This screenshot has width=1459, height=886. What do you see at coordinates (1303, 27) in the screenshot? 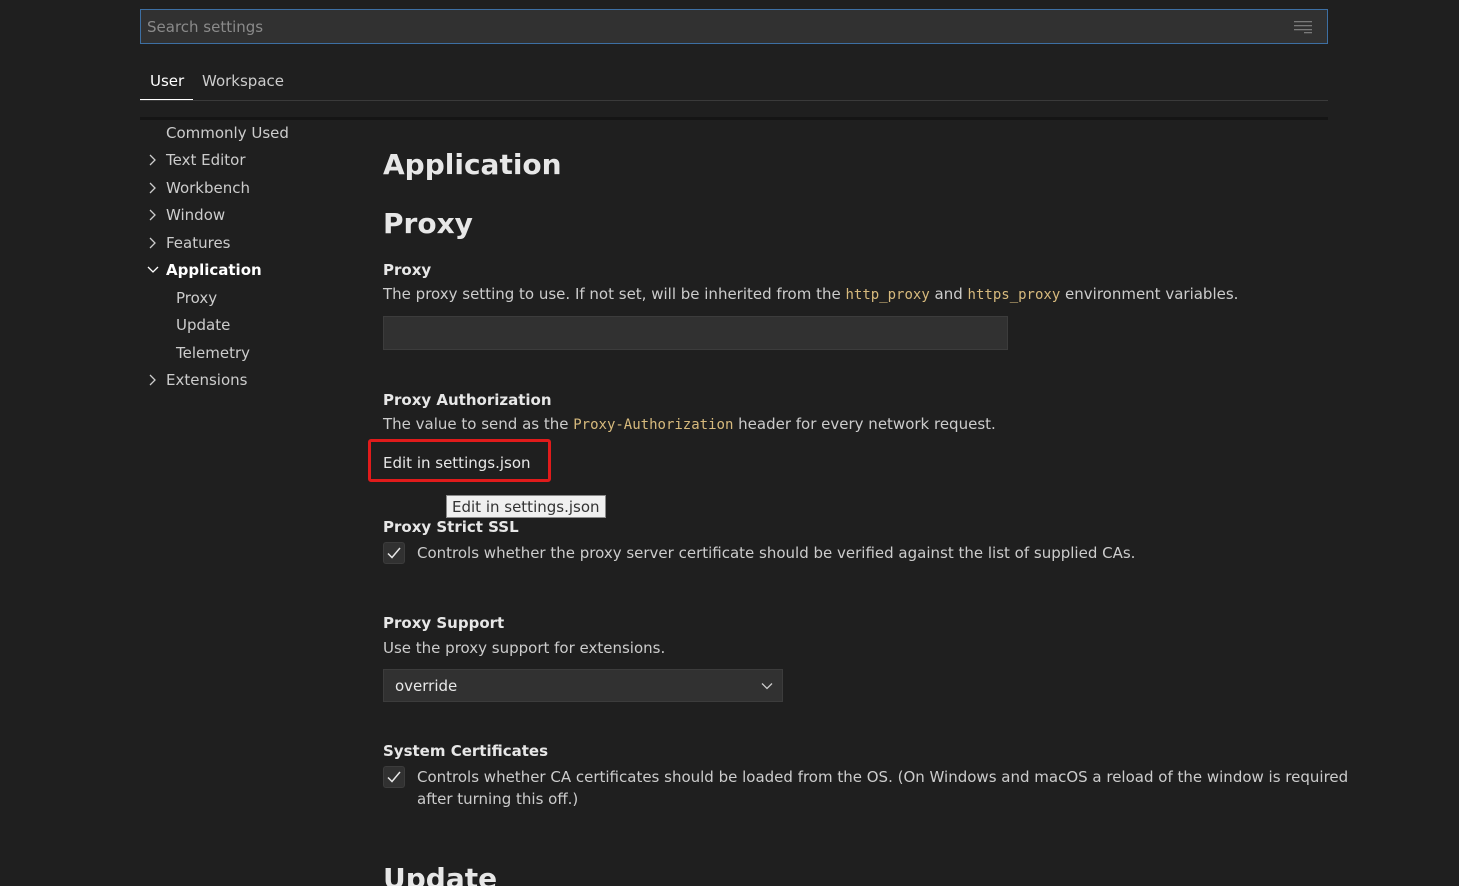
I see `filter-icon` at bounding box center [1303, 27].